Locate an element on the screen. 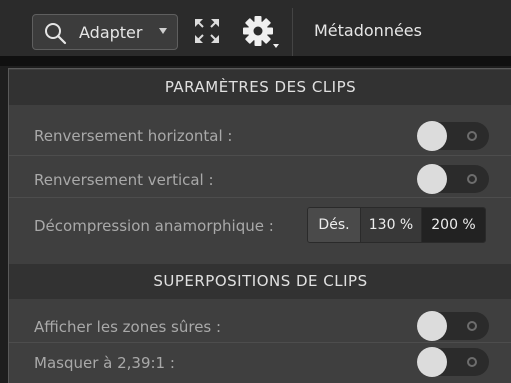 Image resolution: width=511 pixels, height=383 pixels. clip-overlays-header: SUPERPOSITIONS DE CLIPS is located at coordinates (260, 281).